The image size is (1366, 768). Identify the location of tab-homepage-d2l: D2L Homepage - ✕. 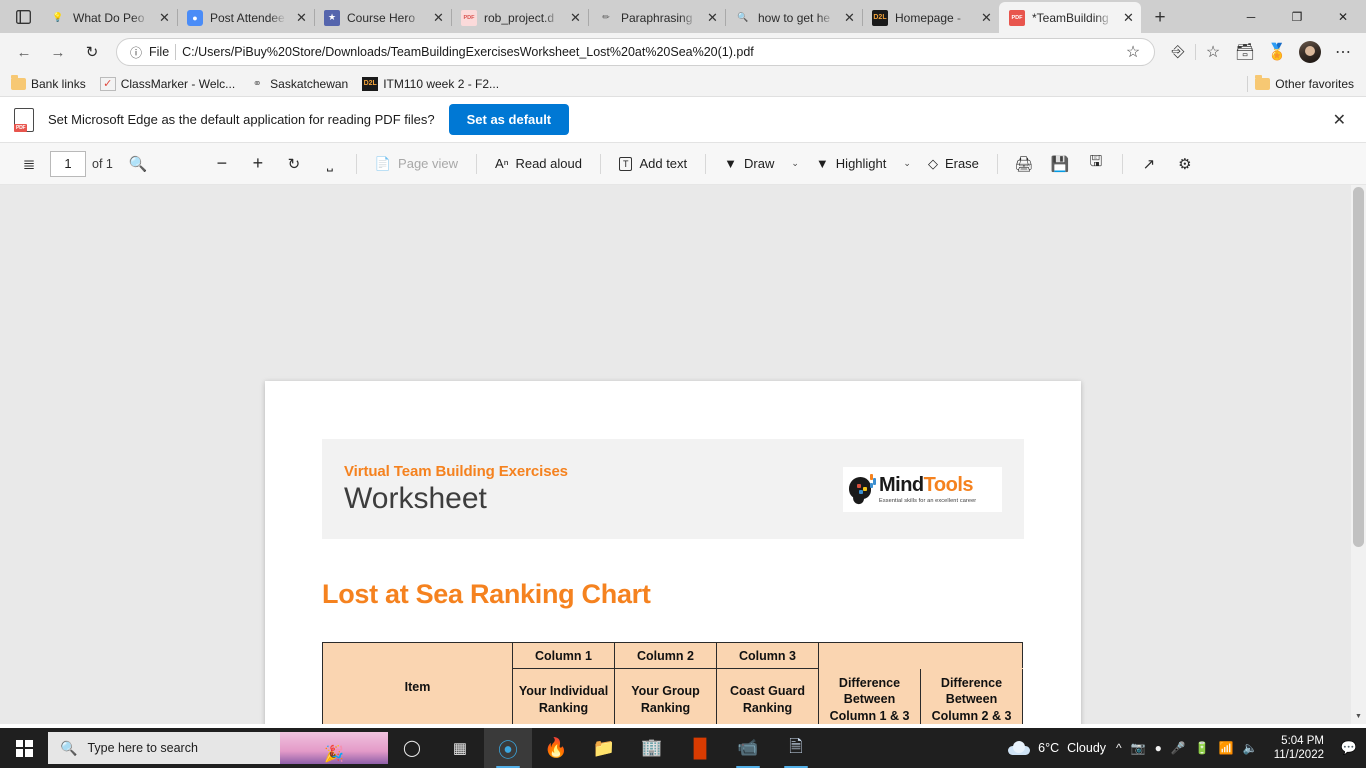
(930, 17).